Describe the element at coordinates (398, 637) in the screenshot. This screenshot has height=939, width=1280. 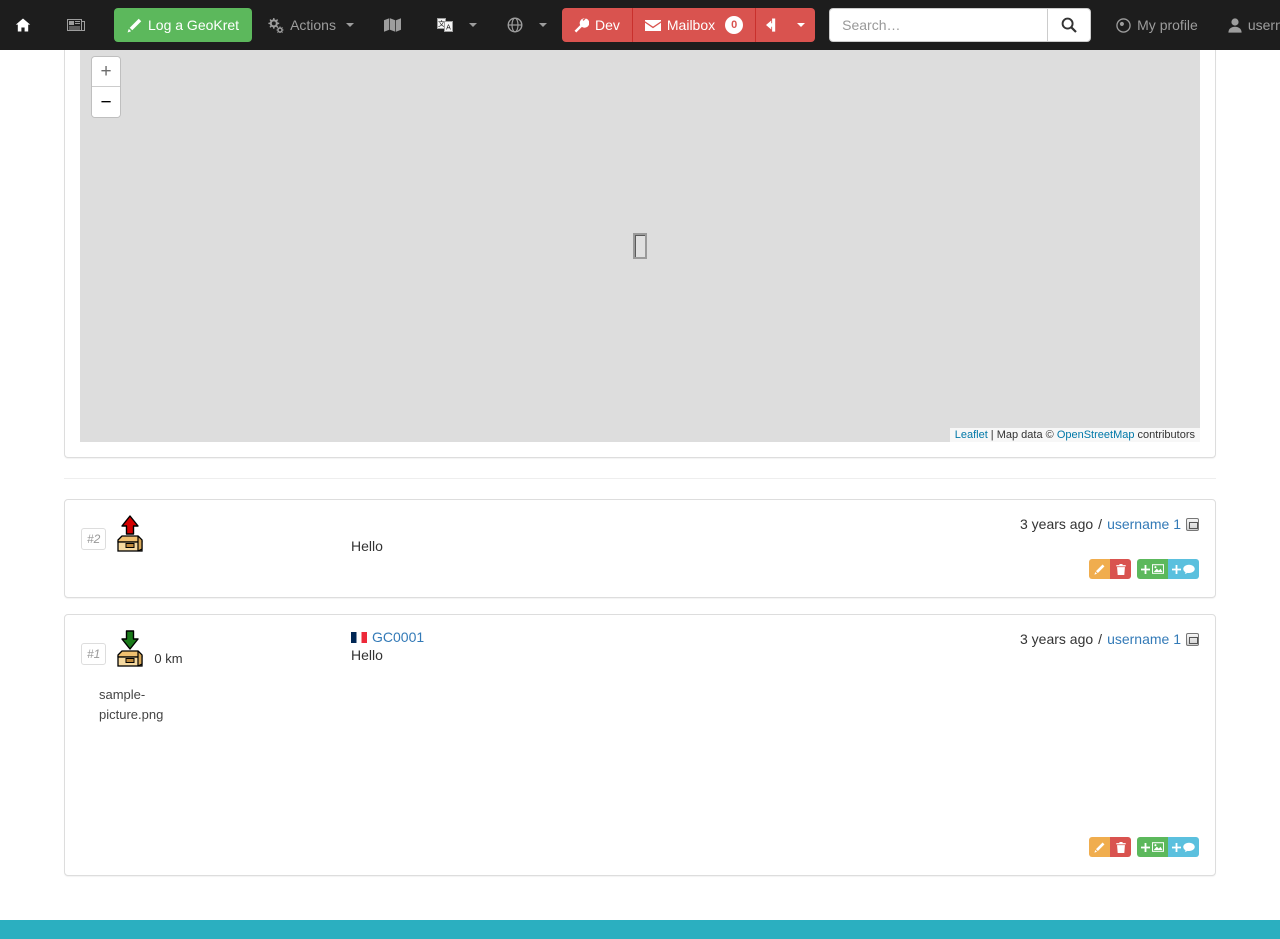
I see `waypoint-link: GC0001` at that location.